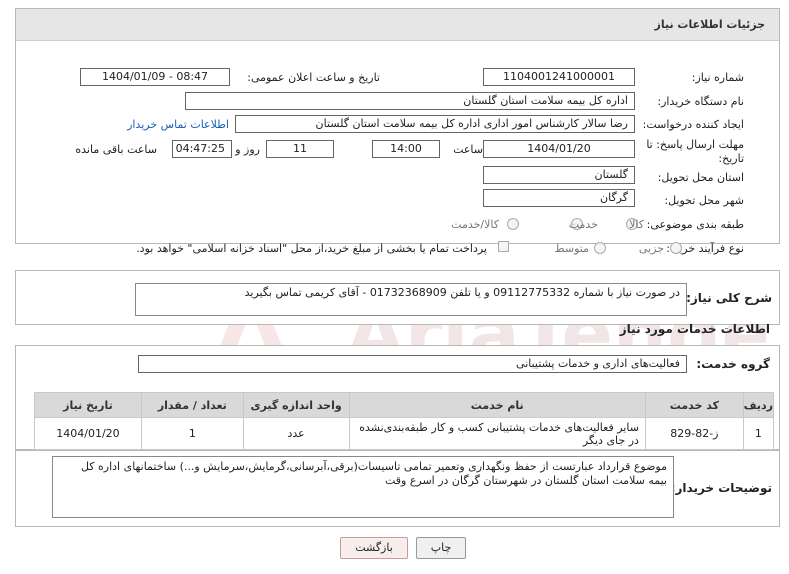 The height and width of the screenshot is (574, 789). What do you see at coordinates (192, 405) in the screenshot?
I see `col-qty: تعداد / مقدار` at bounding box center [192, 405].